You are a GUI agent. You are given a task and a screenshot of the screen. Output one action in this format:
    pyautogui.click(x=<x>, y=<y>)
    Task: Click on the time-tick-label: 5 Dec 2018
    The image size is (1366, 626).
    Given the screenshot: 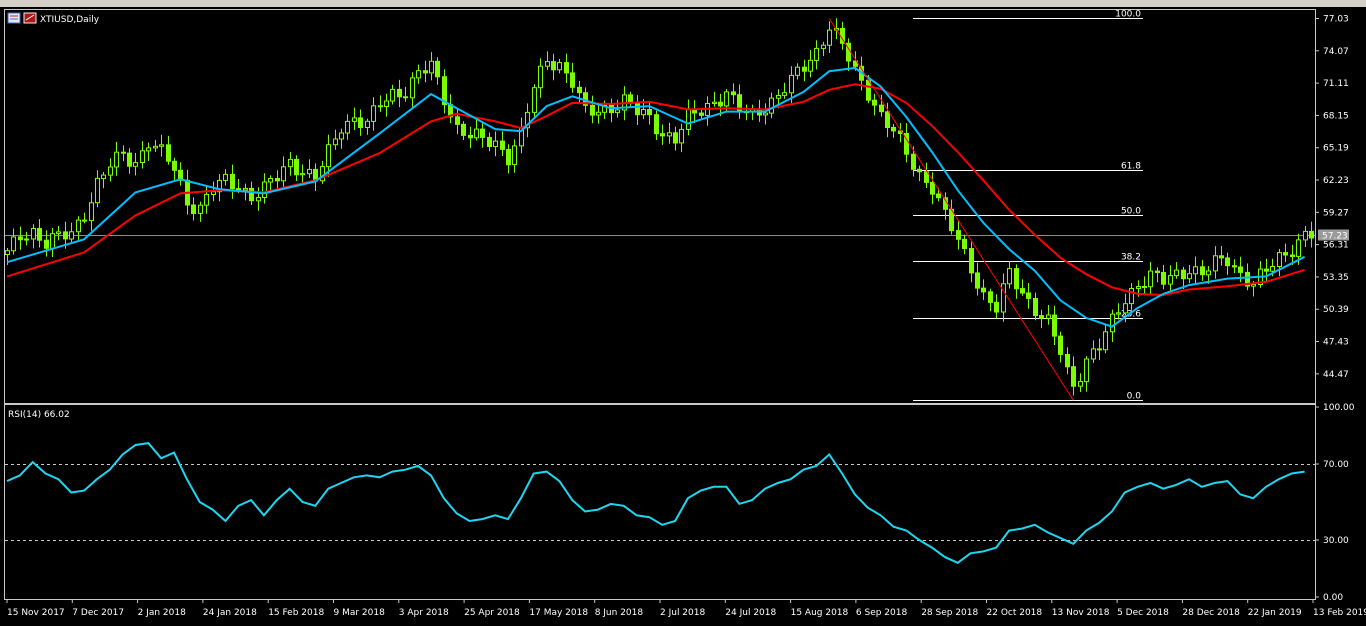 What is the action you would take?
    pyautogui.click(x=1143, y=613)
    